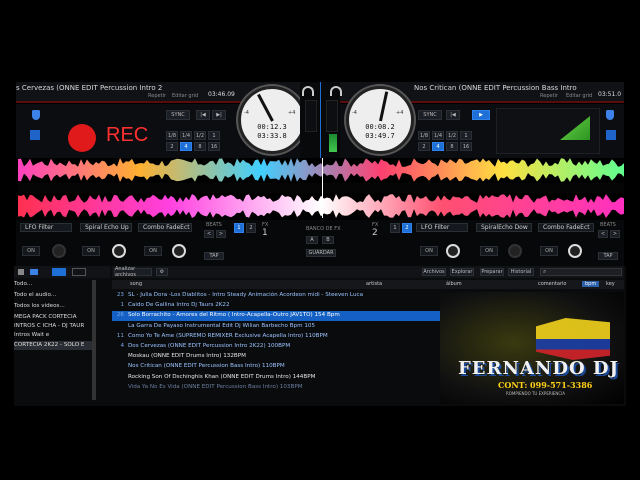  Describe the element at coordinates (55, 345) in the screenshot. I see `sidebar-item-cortecia: CORTECIA 2K22 - SOLO E` at that location.